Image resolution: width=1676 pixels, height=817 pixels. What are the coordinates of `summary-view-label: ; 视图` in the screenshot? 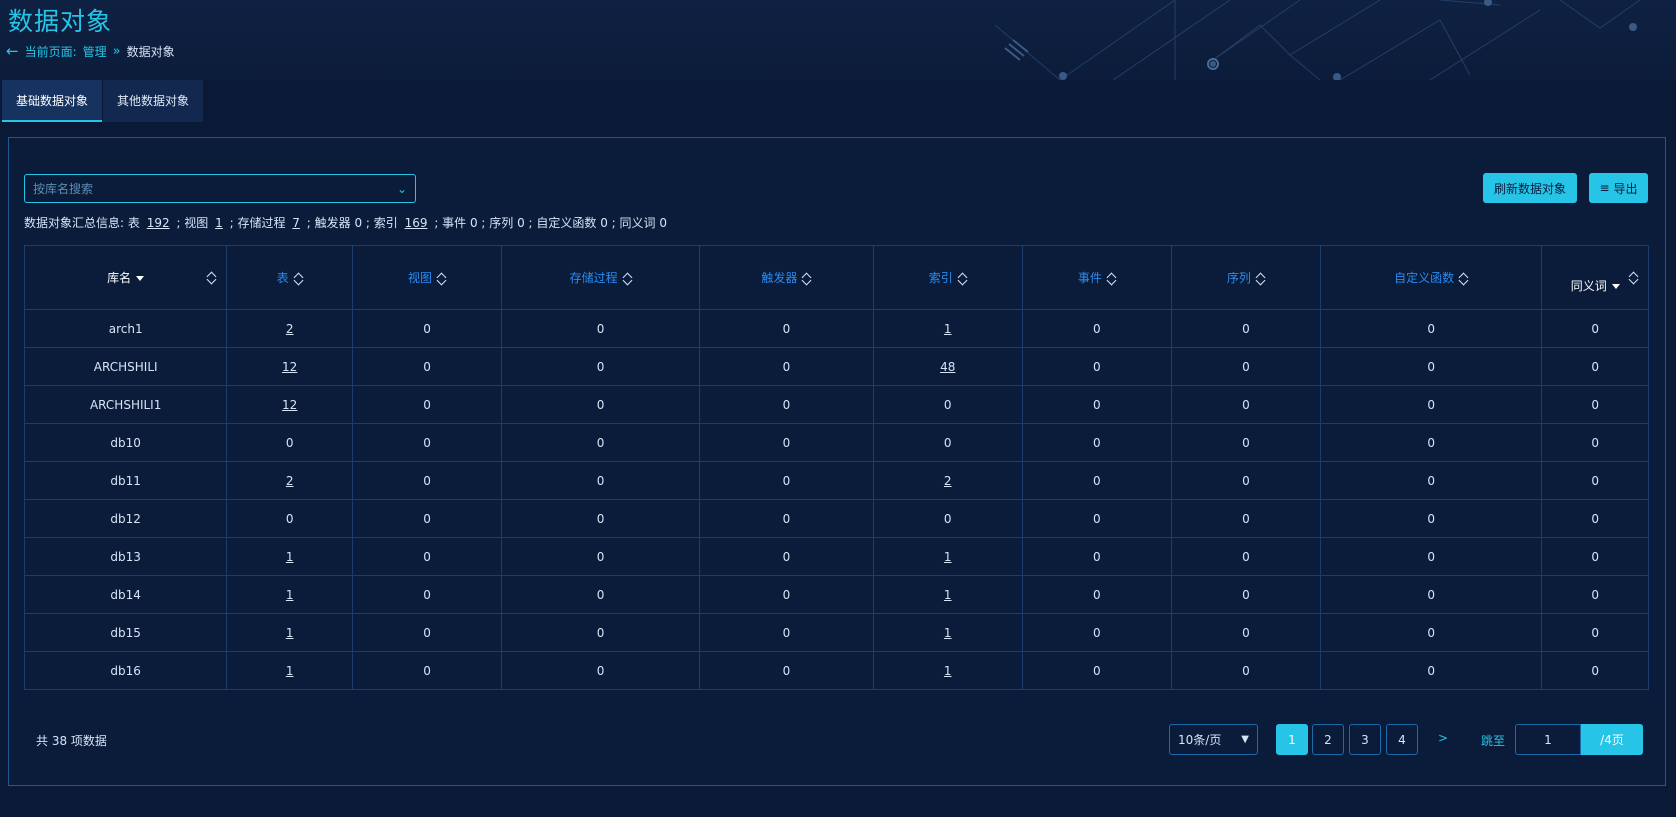 It's located at (192, 223).